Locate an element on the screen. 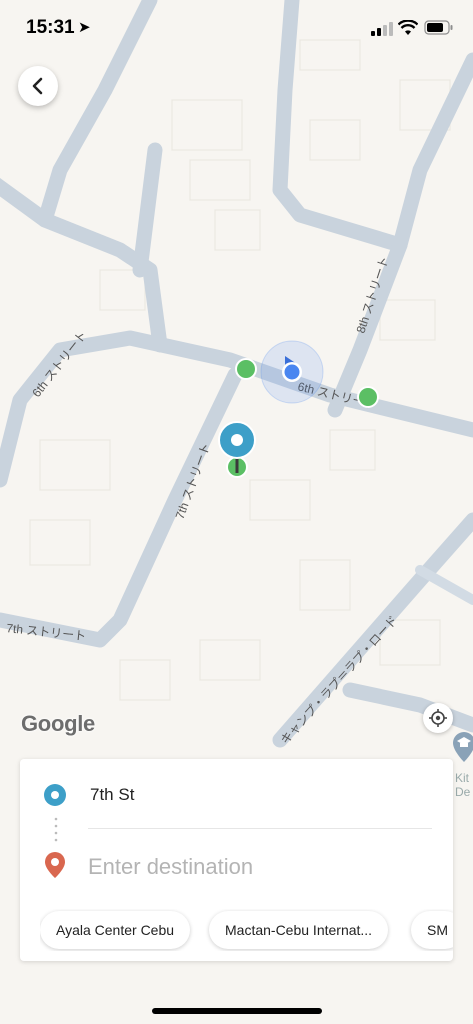 This screenshot has height=1024, width=473. route-dots-icon is located at coordinates (56, 829).